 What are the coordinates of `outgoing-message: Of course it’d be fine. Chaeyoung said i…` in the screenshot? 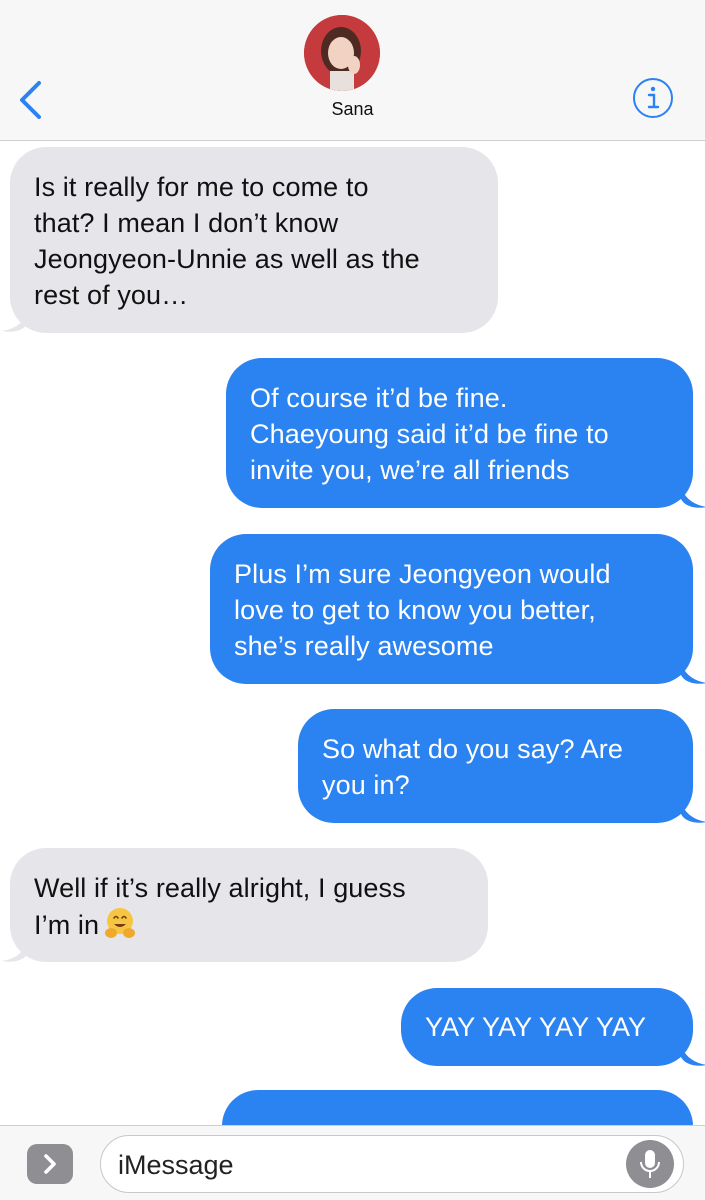 It's located at (459, 433).